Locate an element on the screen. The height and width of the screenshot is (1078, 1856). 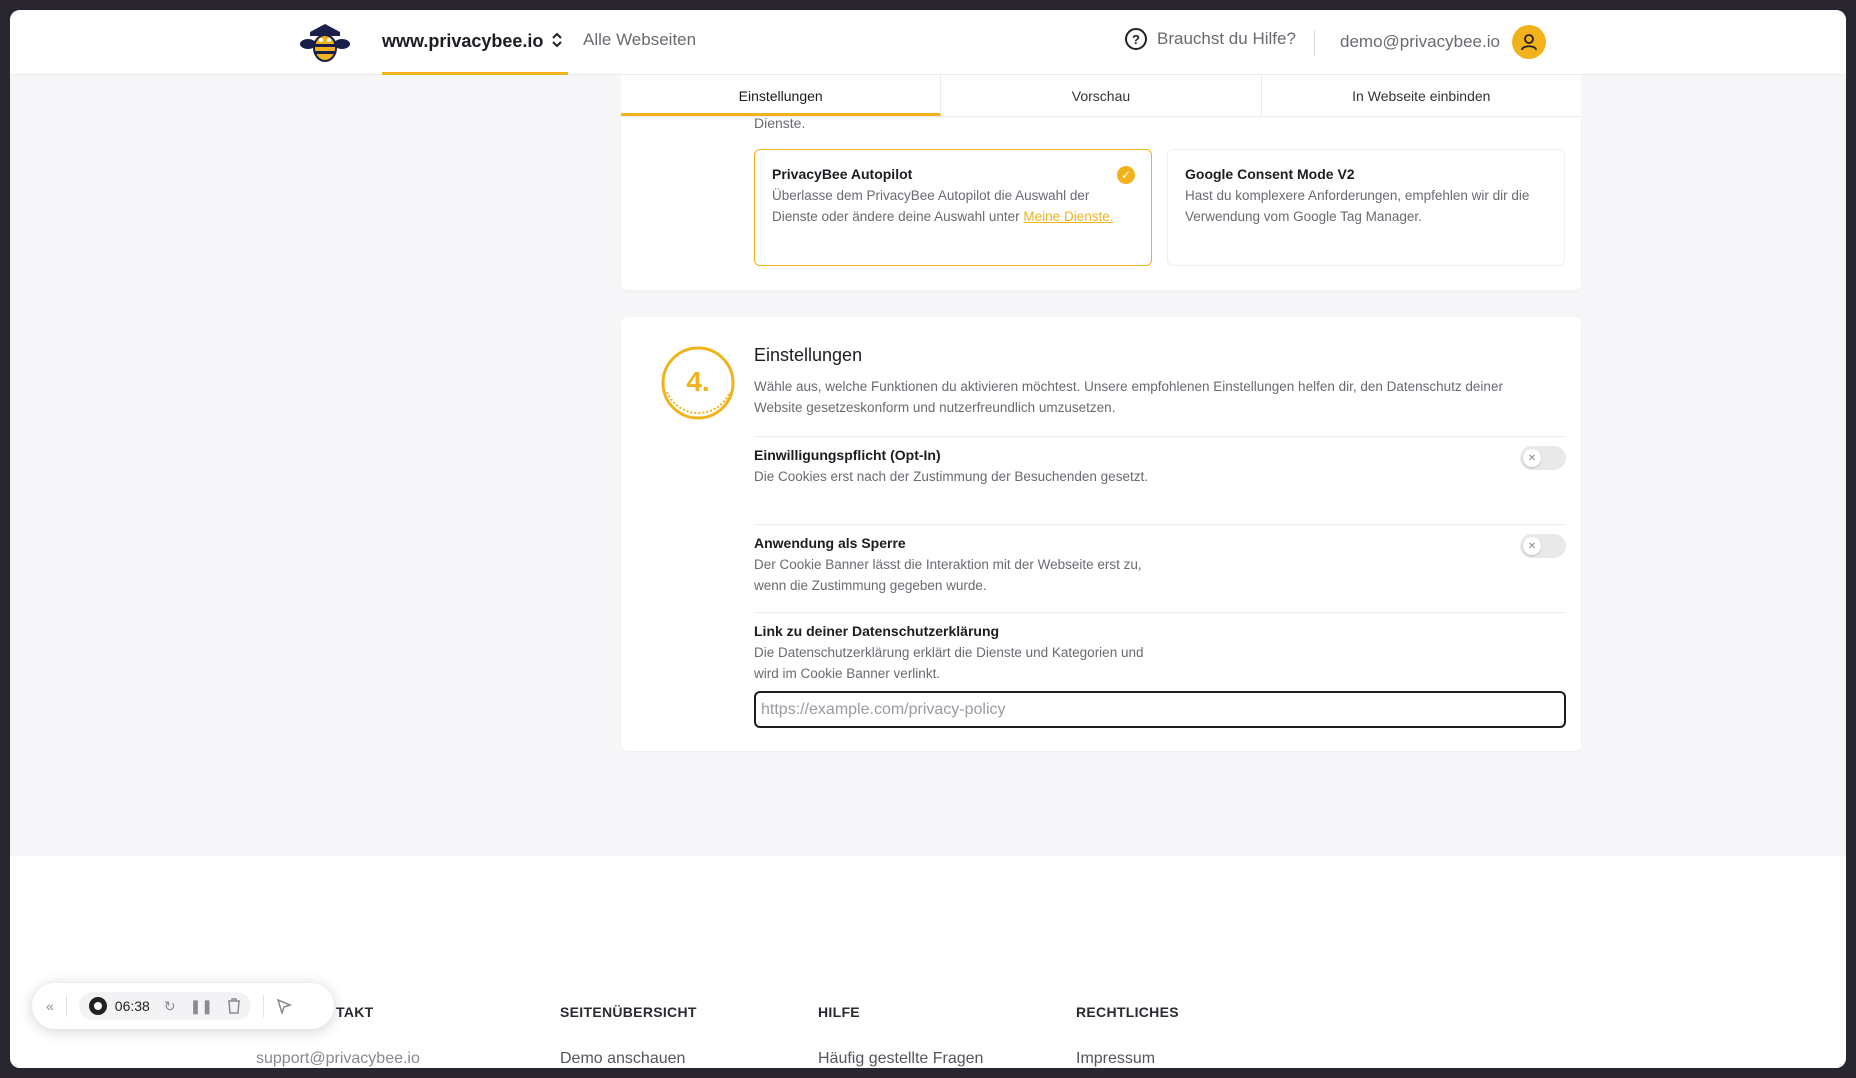
footer-col-legal: RECHTLICHES Impressum is located at coordinates (1127, 1036).